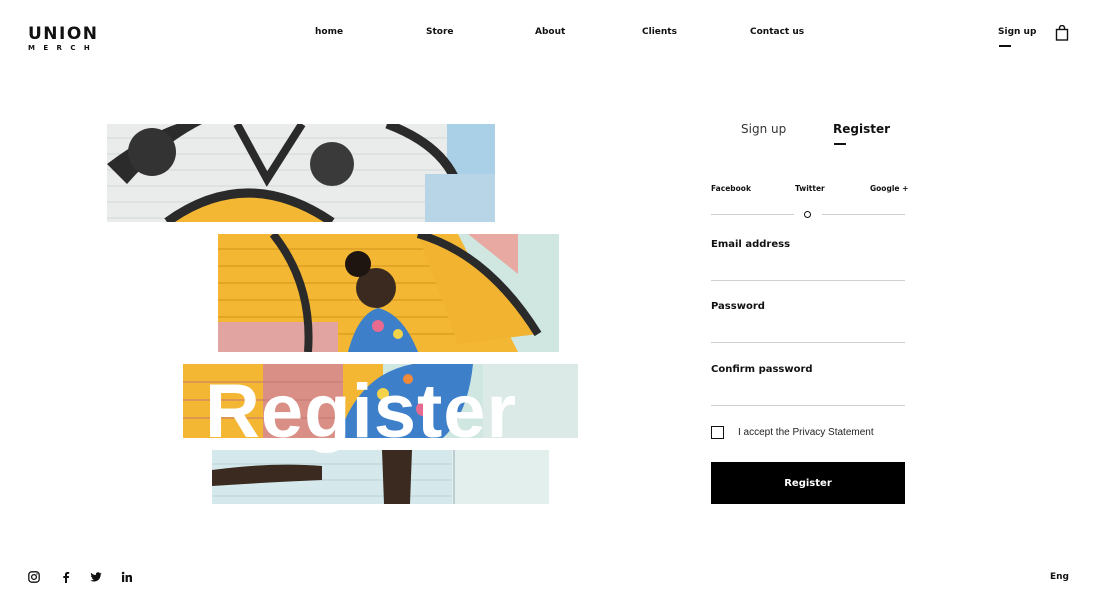 The width and height of the screenshot is (1096, 612). Describe the element at coordinates (329, 32) in the screenshot. I see `nav-home: home` at that location.